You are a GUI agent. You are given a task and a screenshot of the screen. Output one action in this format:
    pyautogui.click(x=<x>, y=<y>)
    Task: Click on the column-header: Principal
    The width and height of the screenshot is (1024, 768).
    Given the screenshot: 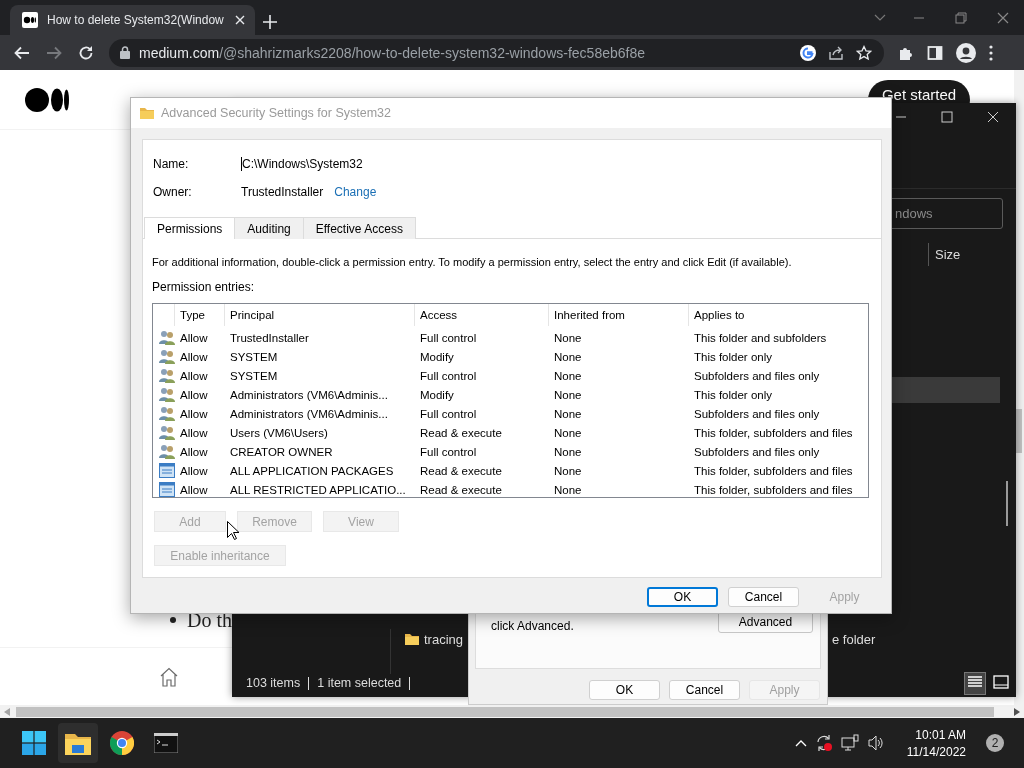 What is the action you would take?
    pyautogui.click(x=320, y=315)
    